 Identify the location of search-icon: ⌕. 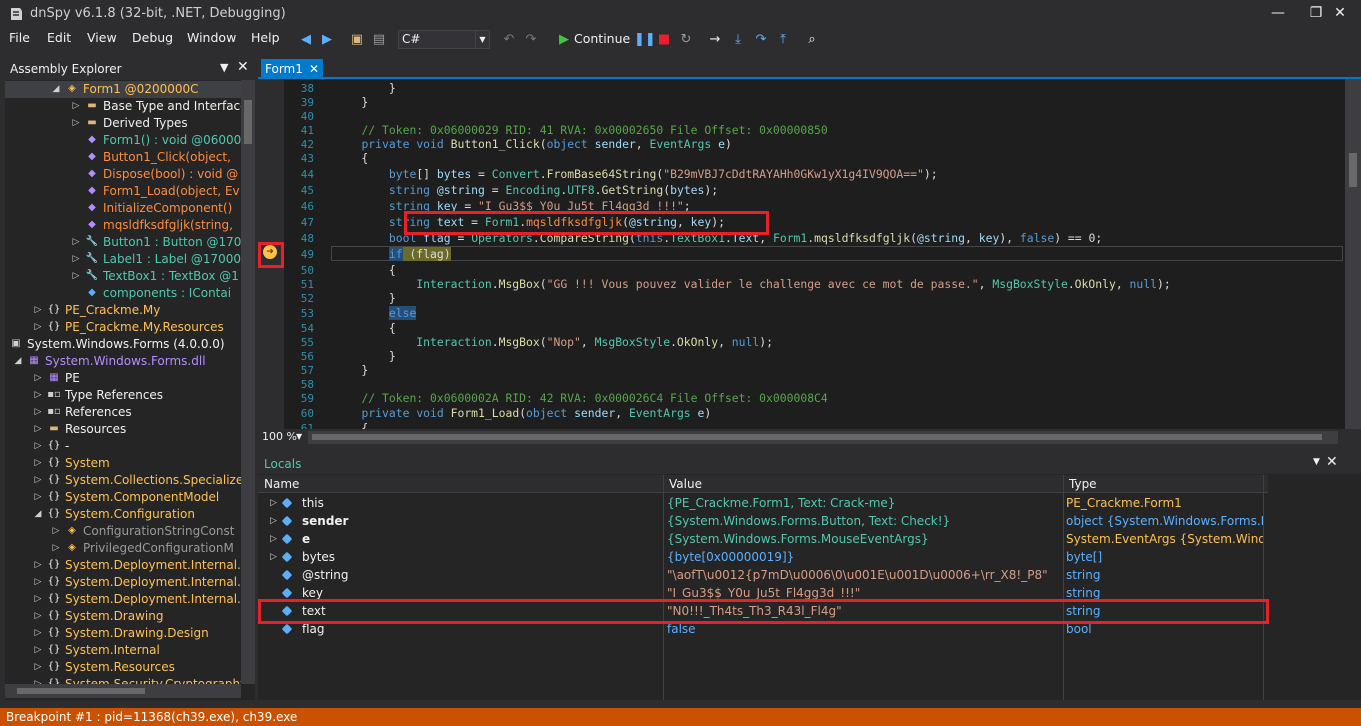
(812, 40).